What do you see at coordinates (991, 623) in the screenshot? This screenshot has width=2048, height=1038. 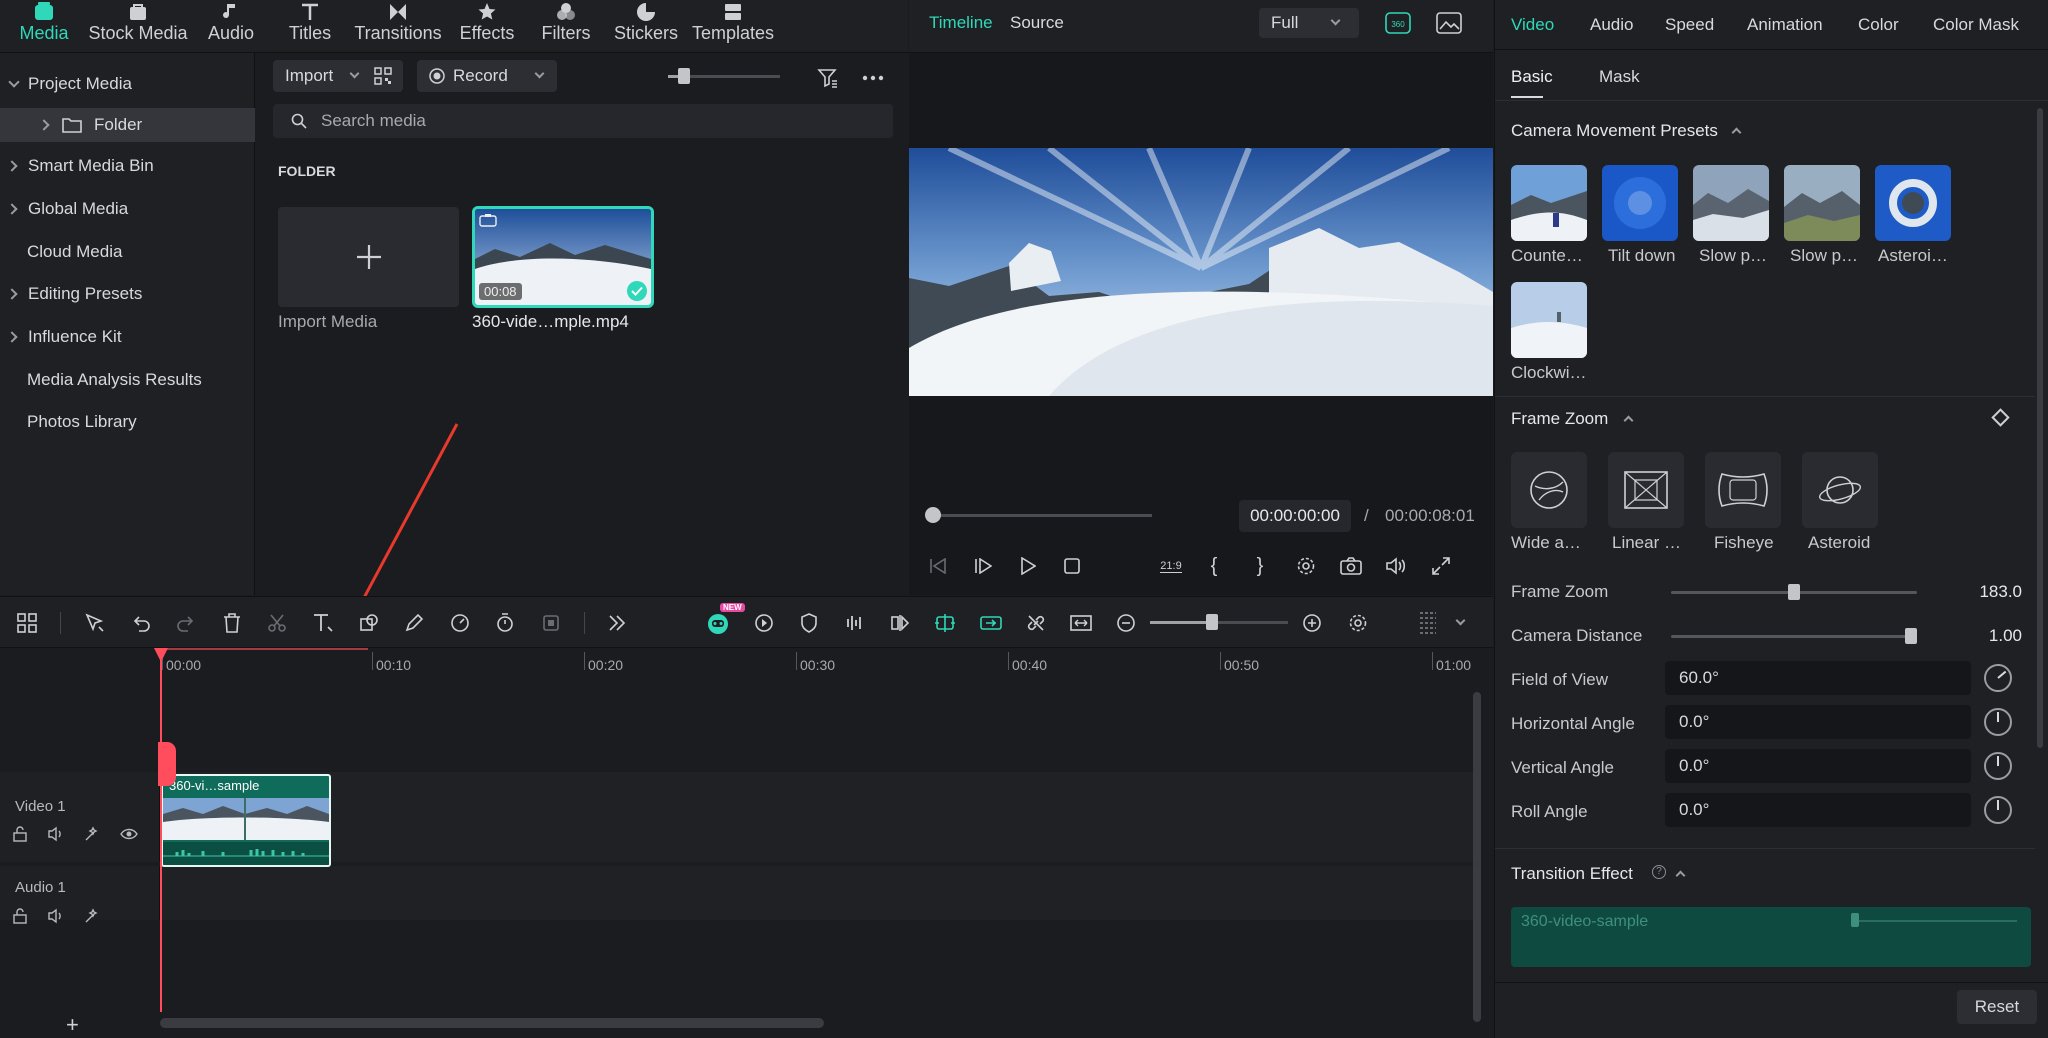 I see `link-clip-icon` at bounding box center [991, 623].